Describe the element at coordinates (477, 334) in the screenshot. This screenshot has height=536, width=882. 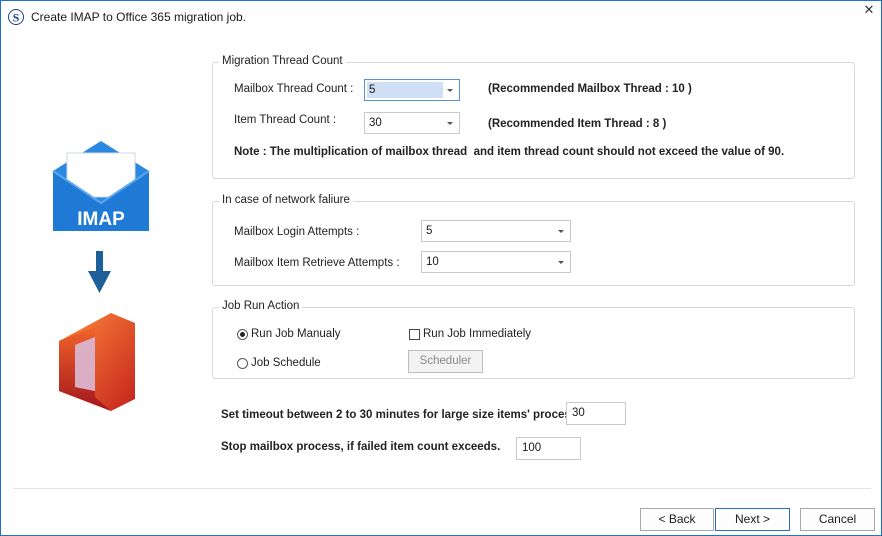
I see `run-immediately-label: Run Job Immediately` at that location.